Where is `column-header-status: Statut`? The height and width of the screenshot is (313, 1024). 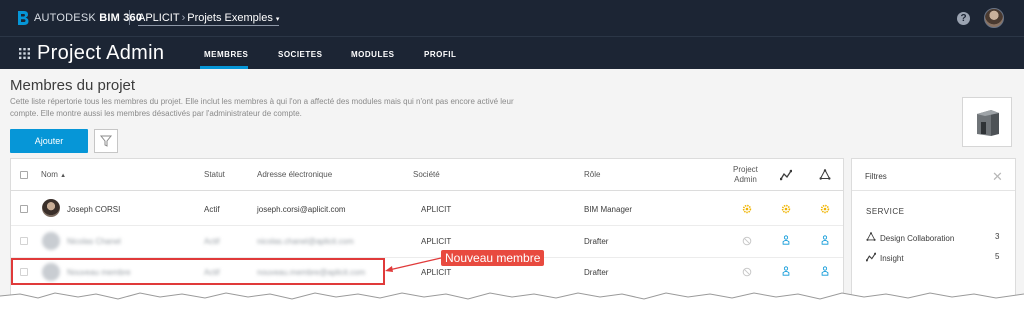 column-header-status: Statut is located at coordinates (214, 174).